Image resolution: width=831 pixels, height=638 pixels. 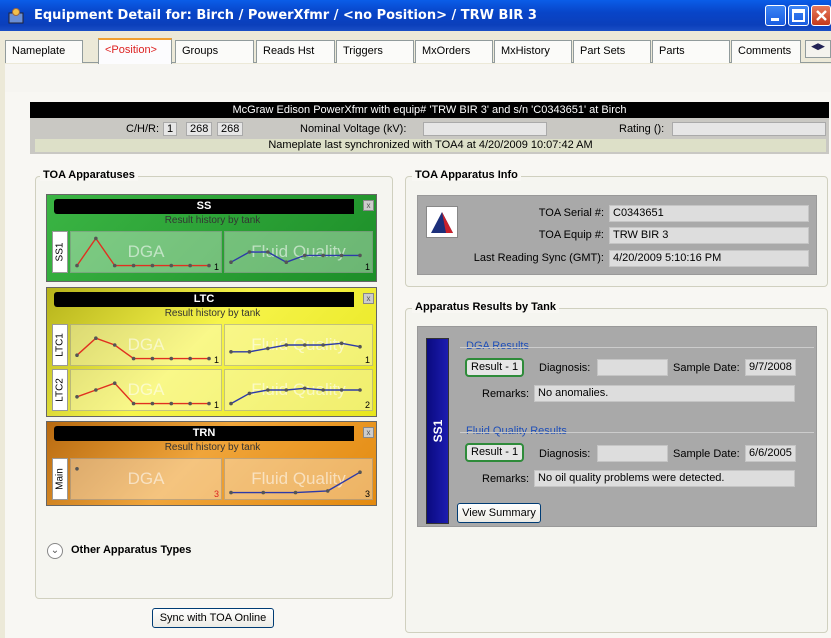 I want to click on view-summary-button: View Summary, so click(x=499, y=513).